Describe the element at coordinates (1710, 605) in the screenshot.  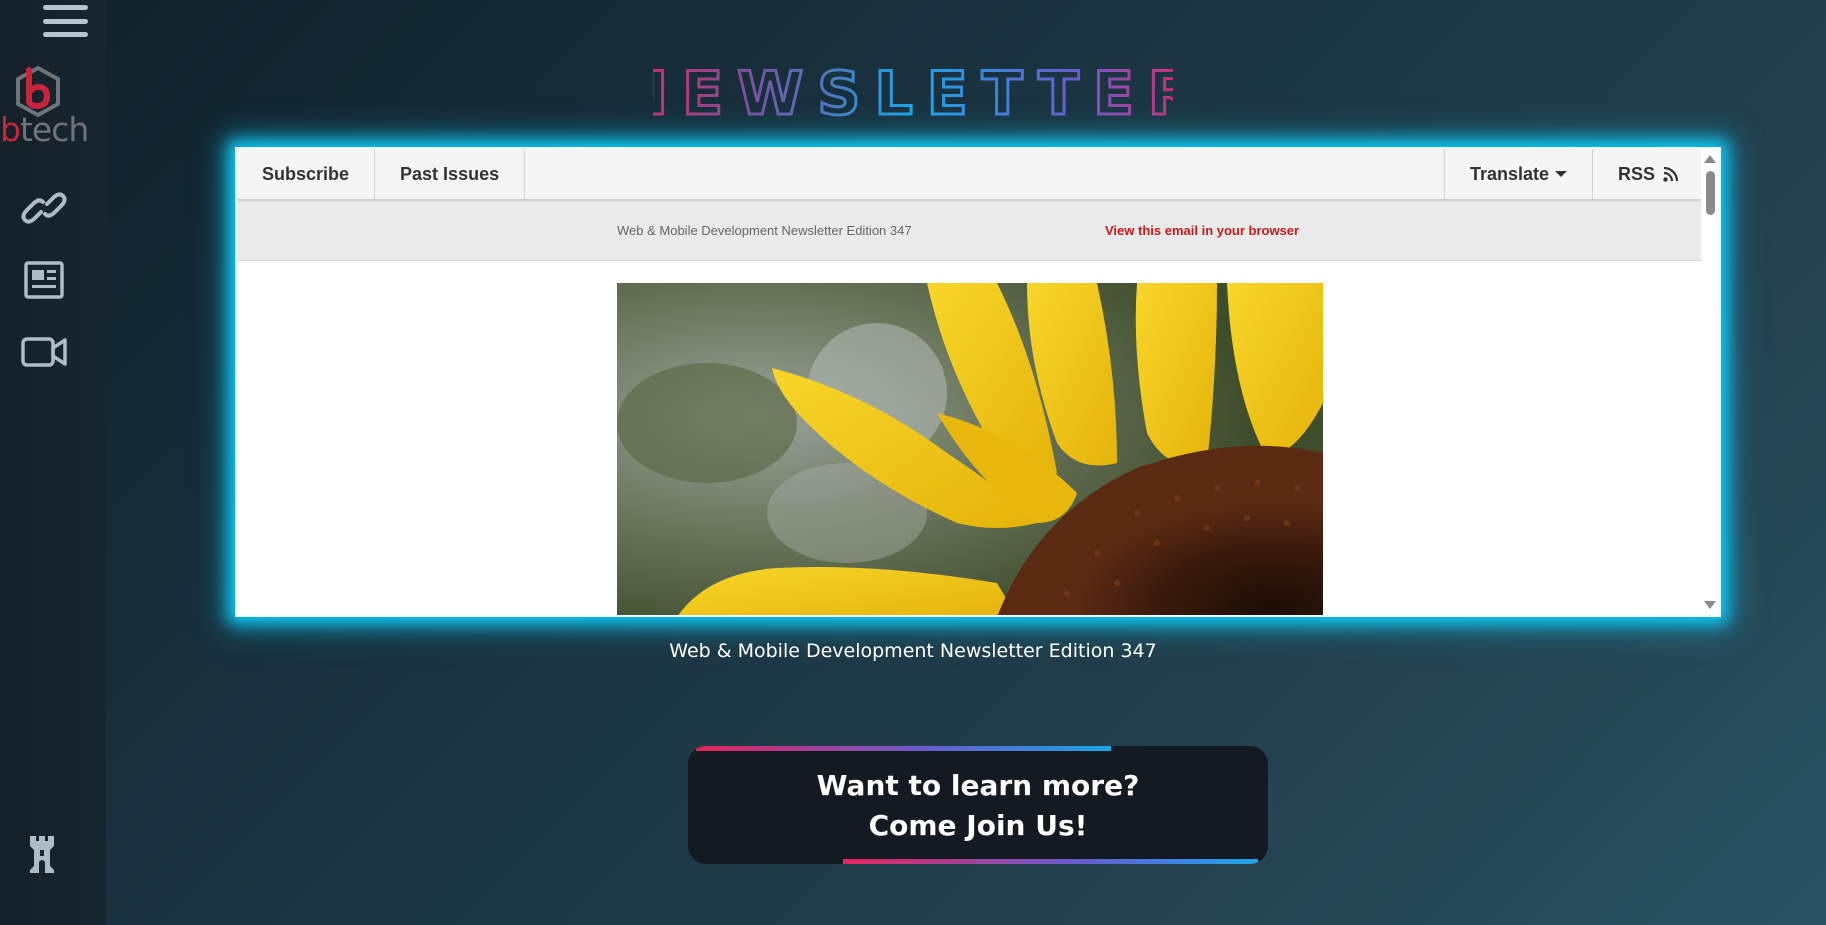
I see `scroll-down-arrow-icon` at that location.